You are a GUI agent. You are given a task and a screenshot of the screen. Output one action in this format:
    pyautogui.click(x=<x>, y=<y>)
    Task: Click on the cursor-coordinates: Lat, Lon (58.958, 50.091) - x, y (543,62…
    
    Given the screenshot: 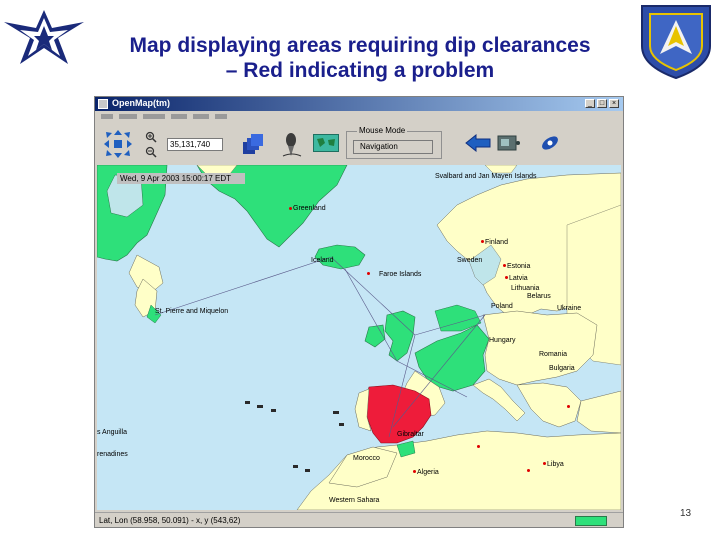 What is the action you would take?
    pyautogui.click(x=170, y=520)
    